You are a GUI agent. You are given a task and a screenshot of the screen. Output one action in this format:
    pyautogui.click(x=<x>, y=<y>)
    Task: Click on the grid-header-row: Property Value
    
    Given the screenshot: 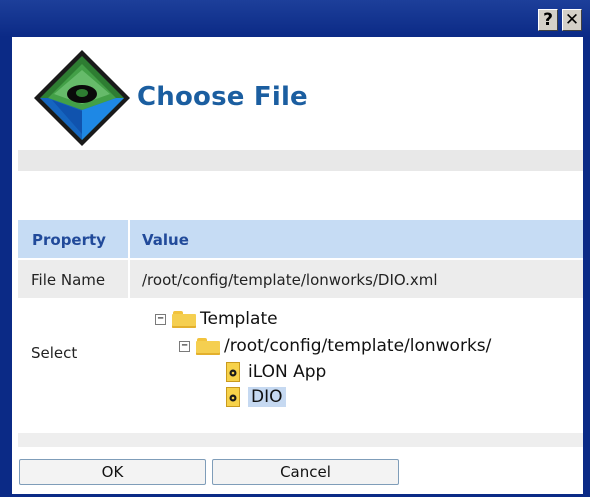 What is the action you would take?
    pyautogui.click(x=300, y=239)
    